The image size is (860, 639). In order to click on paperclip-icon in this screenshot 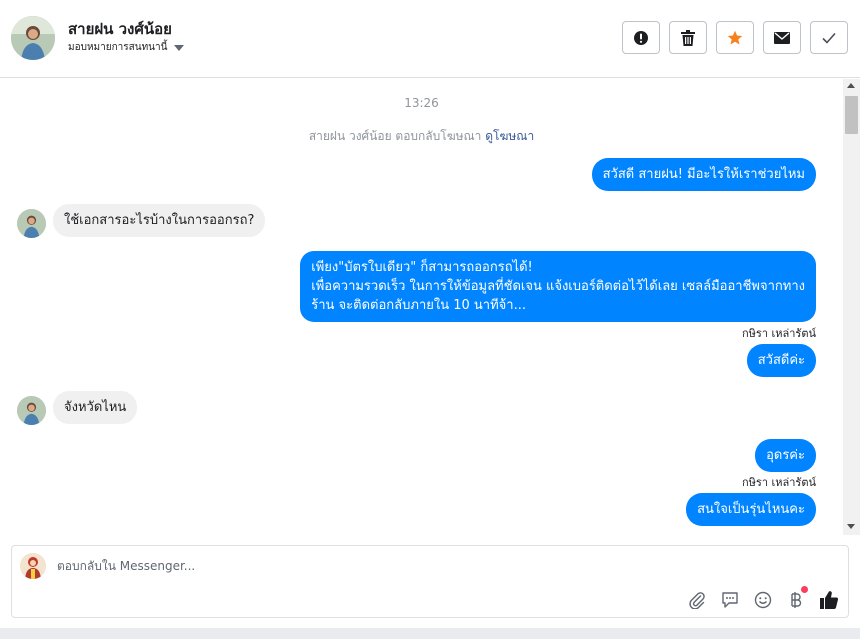, I will do `click(696, 600)`.